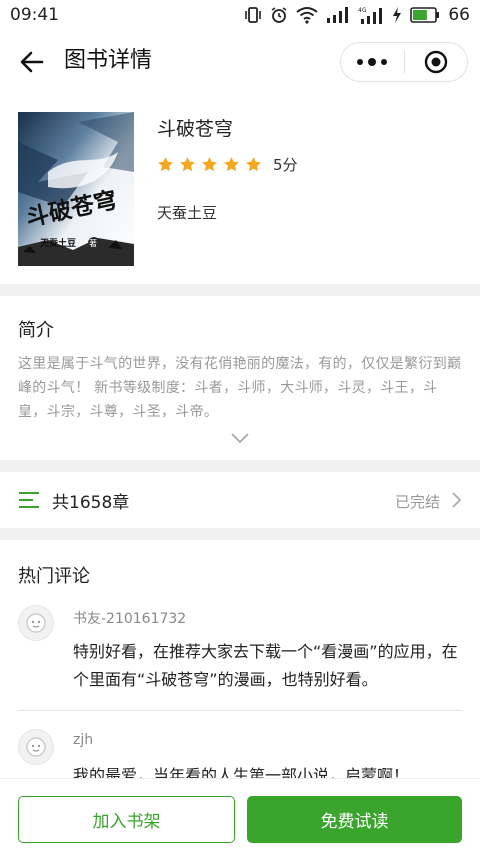 Image resolution: width=480 pixels, height=853 pixels. Describe the element at coordinates (240, 61) in the screenshot. I see `nav-bar: 图书详情` at that location.